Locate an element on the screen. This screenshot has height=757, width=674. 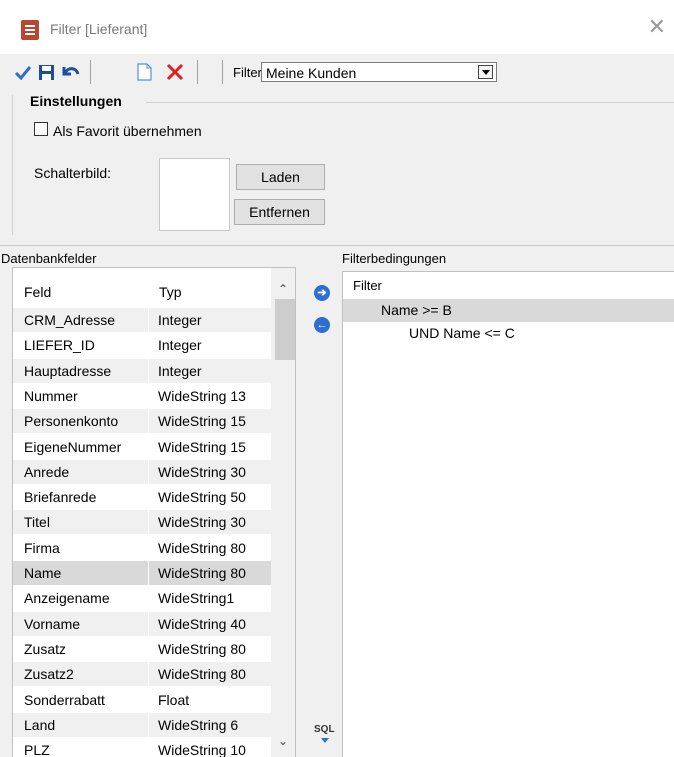
table-row: Name WideString 80 is located at coordinates (142, 573).